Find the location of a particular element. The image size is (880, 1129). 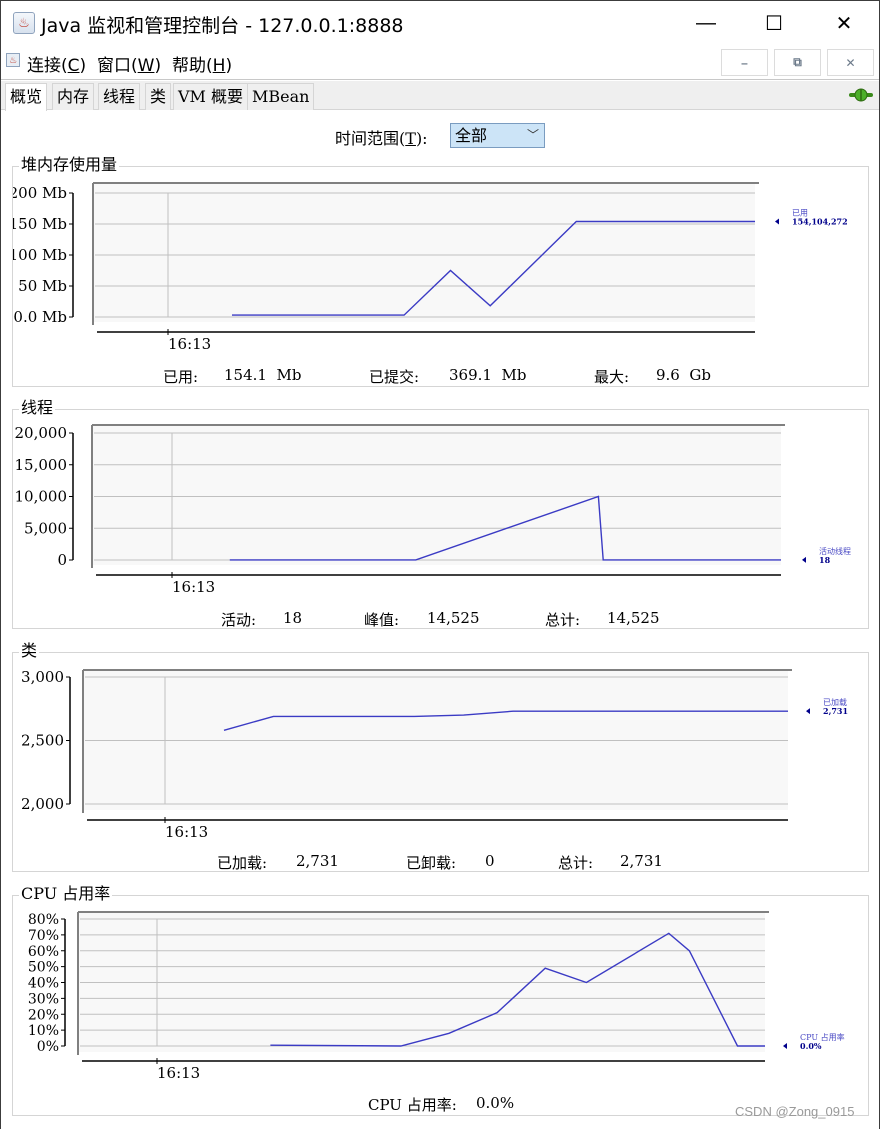

legend-value: 0.0% is located at coordinates (811, 1046).